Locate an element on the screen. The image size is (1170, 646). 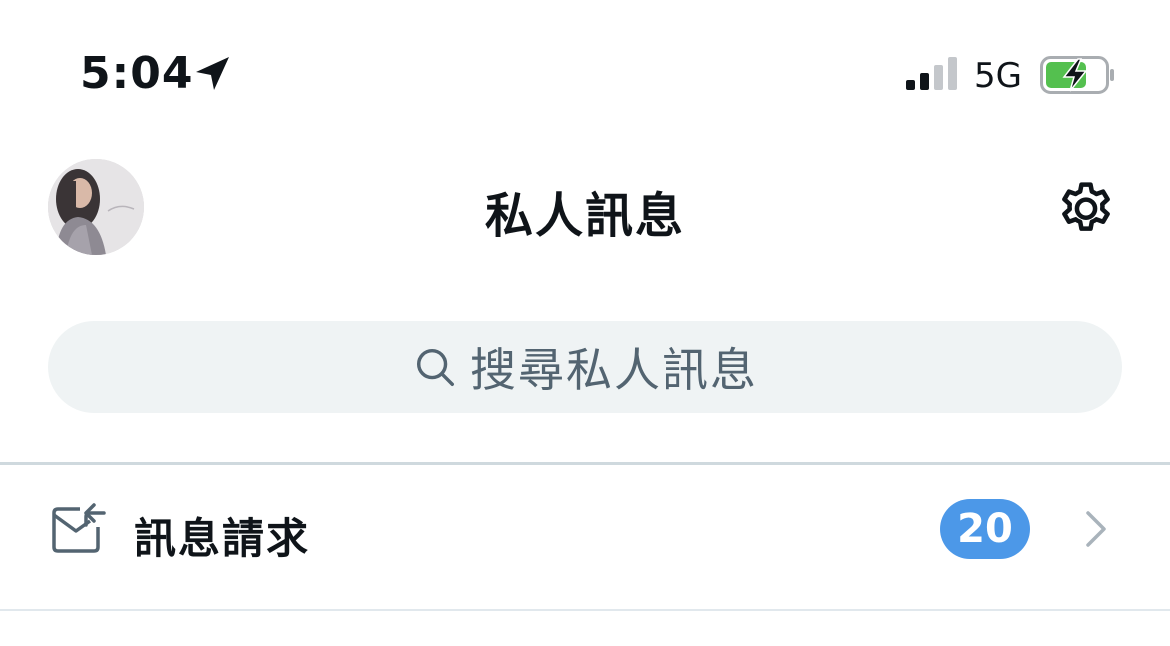
search-input: 搜尋私人訊息 is located at coordinates (585, 367).